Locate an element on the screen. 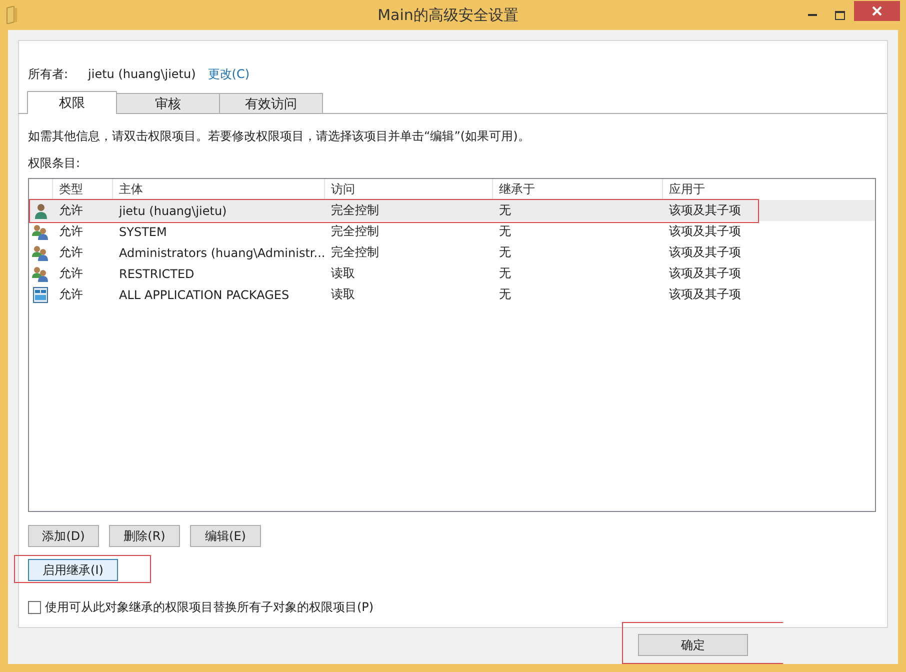 The image size is (906, 672). owner-label: 所有者: is located at coordinates (48, 74).